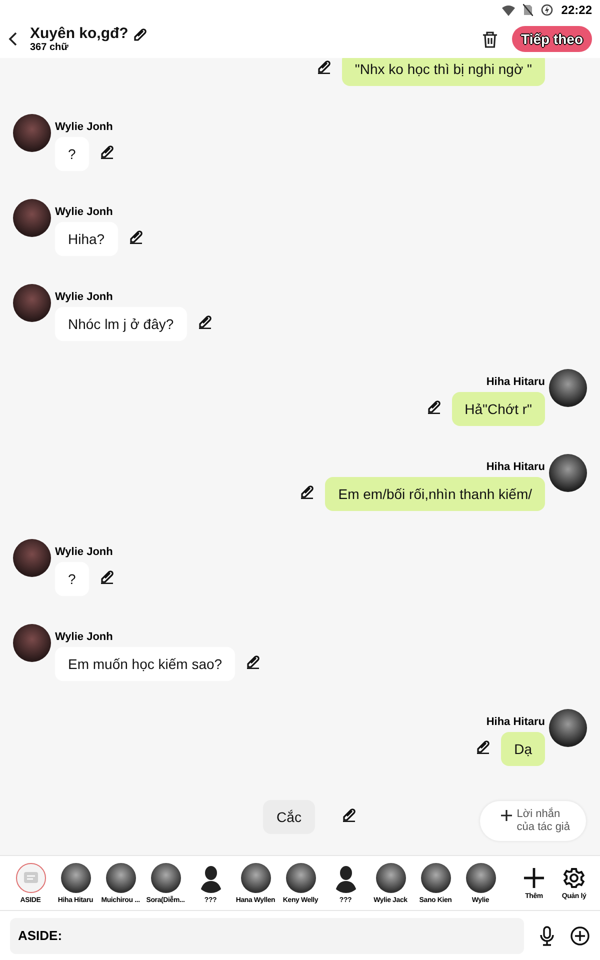  What do you see at coordinates (547, 936) in the screenshot?
I see `microphone-icon` at bounding box center [547, 936].